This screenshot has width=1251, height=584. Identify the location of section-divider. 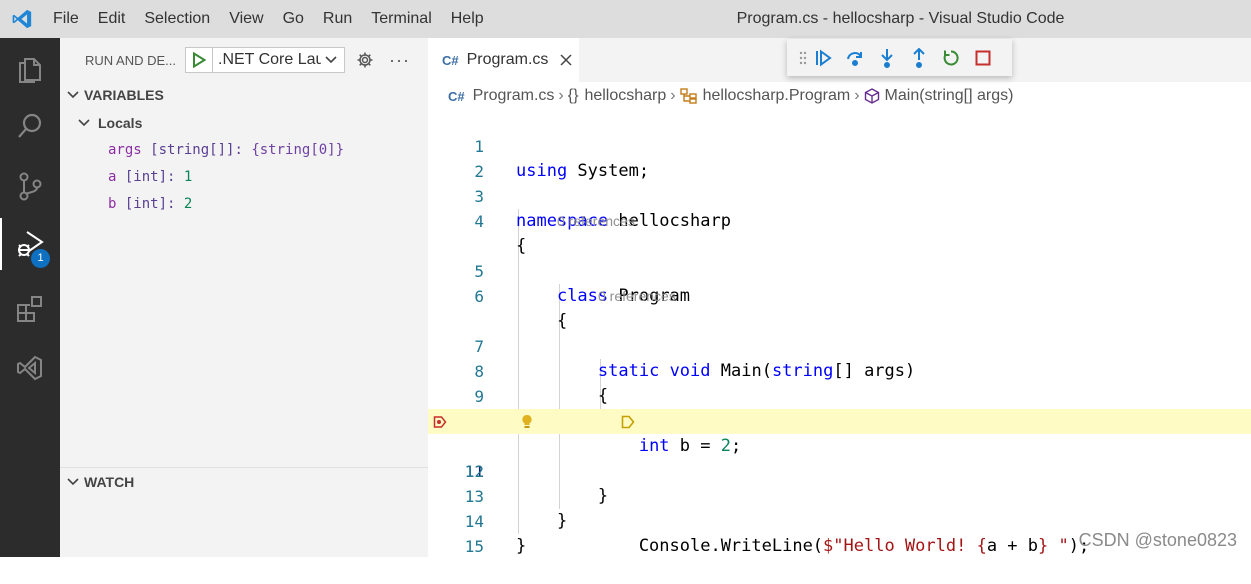
(244, 467).